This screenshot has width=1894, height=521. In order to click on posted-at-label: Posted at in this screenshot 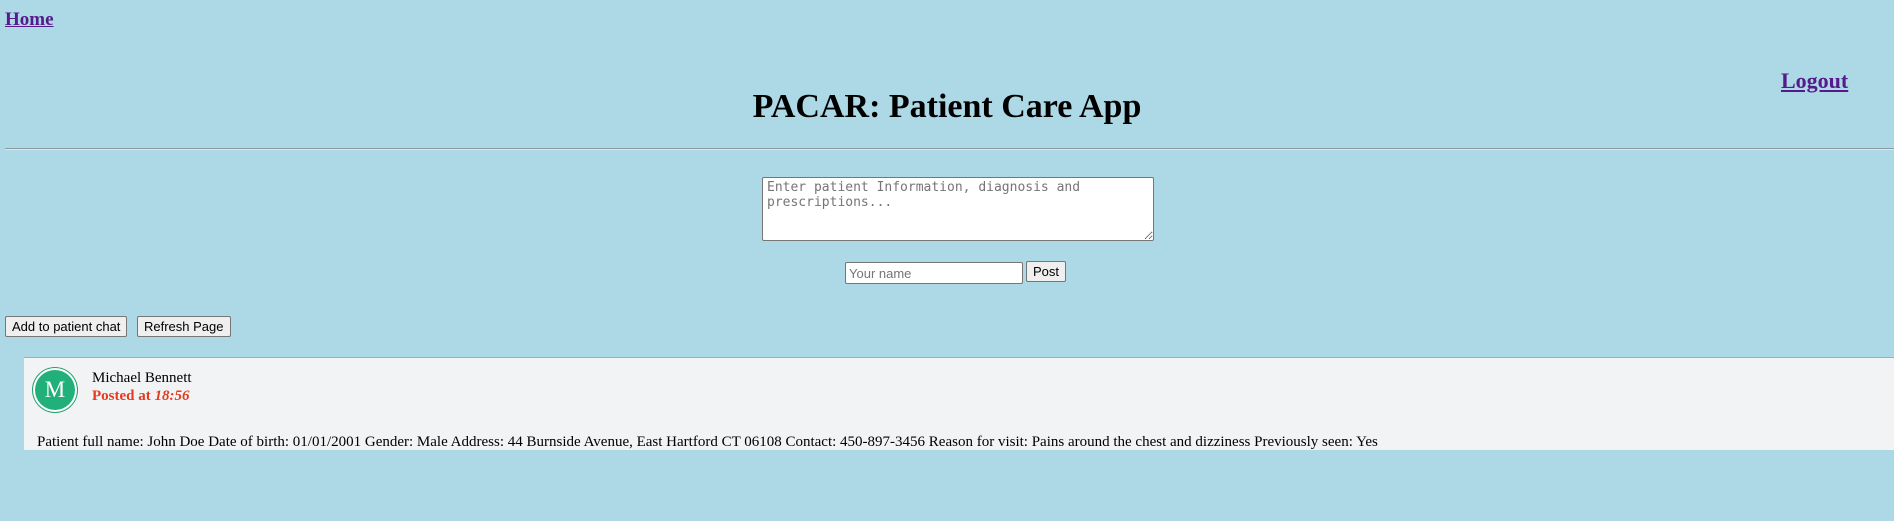, I will do `click(121, 396)`.